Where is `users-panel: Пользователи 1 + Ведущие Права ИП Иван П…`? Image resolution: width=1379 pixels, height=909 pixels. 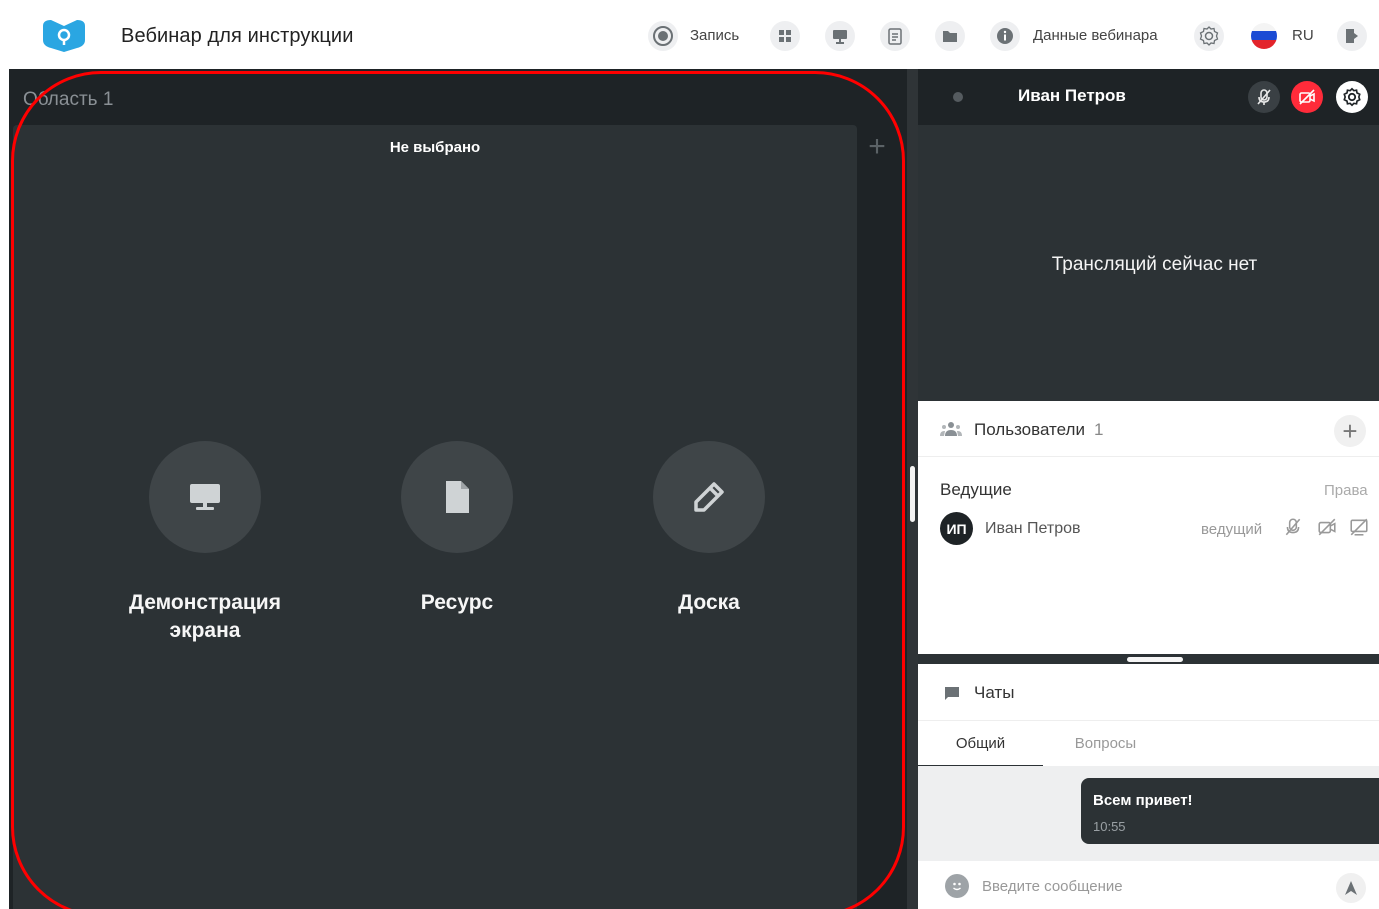 users-panel: Пользователи 1 + Ведущие Права ИП Иван П… is located at coordinates (1148, 527).